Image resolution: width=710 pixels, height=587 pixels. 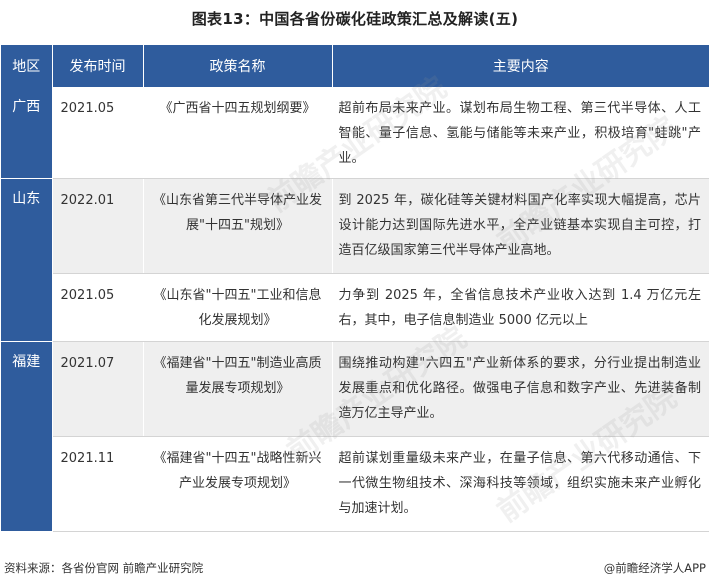 I want to click on page-title: 图表13：中国各省份碳化硅政策汇总及解读(五), so click(x=355, y=19).